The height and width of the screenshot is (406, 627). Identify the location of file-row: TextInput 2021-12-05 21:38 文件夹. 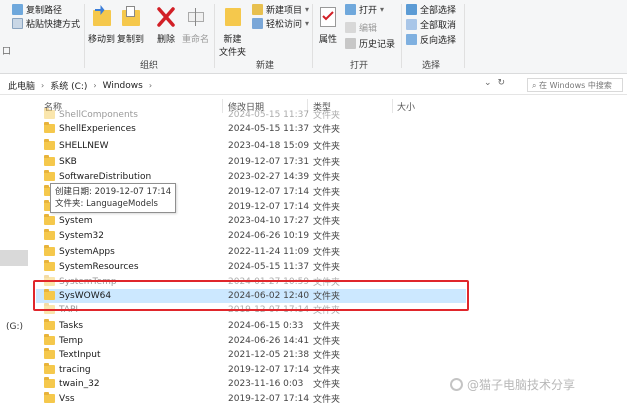
(251, 355).